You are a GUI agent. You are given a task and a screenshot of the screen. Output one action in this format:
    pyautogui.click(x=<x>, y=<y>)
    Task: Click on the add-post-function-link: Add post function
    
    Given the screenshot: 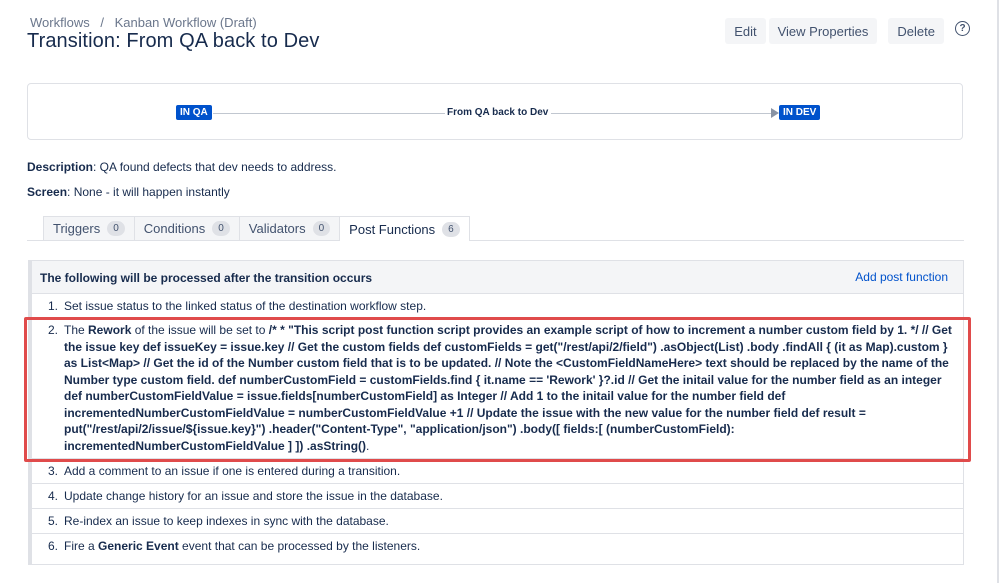 What is the action you would take?
    pyautogui.click(x=901, y=277)
    